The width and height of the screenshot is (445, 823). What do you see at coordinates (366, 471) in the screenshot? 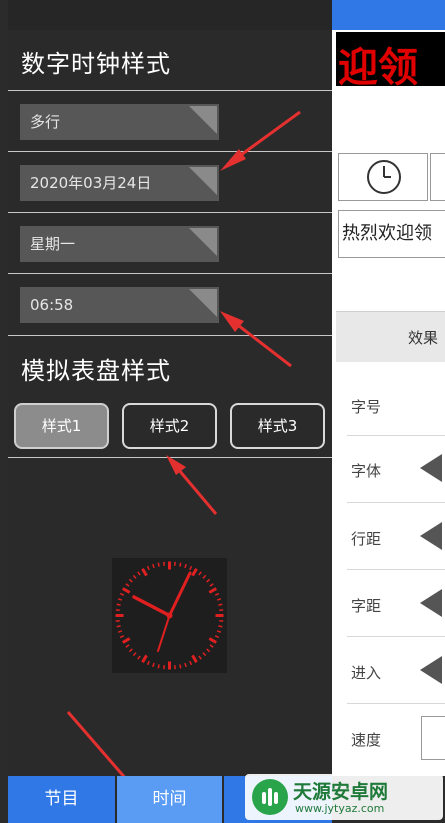
I see `font-family-label: 字体` at bounding box center [366, 471].